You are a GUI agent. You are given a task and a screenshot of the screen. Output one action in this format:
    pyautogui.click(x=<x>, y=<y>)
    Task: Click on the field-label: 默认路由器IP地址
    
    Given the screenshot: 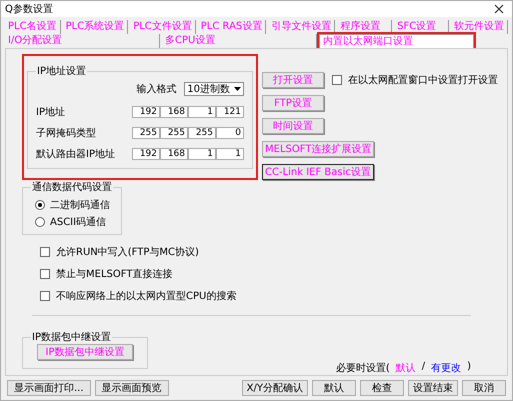 What is the action you would take?
    pyautogui.click(x=75, y=154)
    